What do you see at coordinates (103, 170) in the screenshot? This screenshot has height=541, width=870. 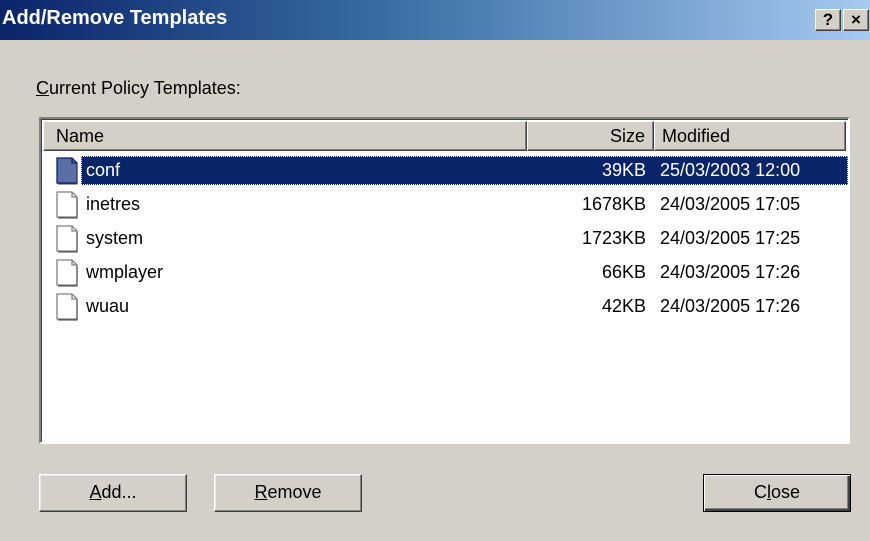 I see `list-item-name: conf` at bounding box center [103, 170].